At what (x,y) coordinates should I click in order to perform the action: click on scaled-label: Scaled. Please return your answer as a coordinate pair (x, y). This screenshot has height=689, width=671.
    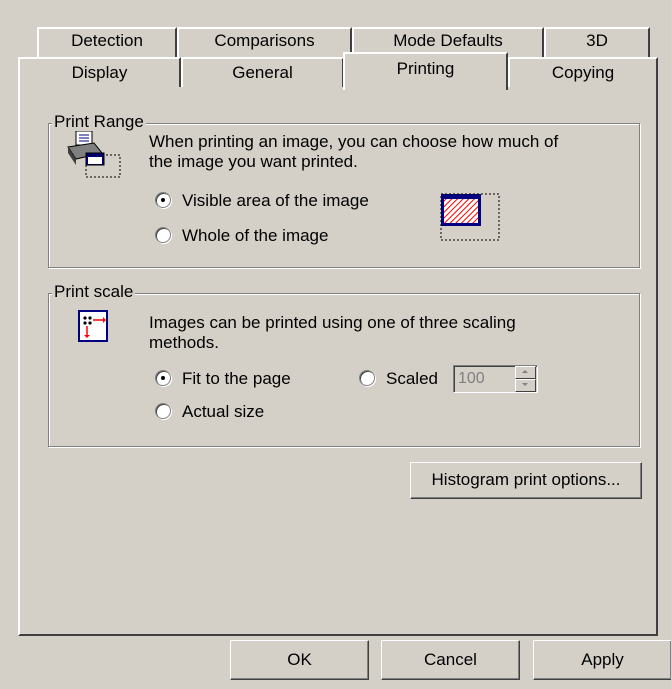
    Looking at the image, I should click on (412, 379).